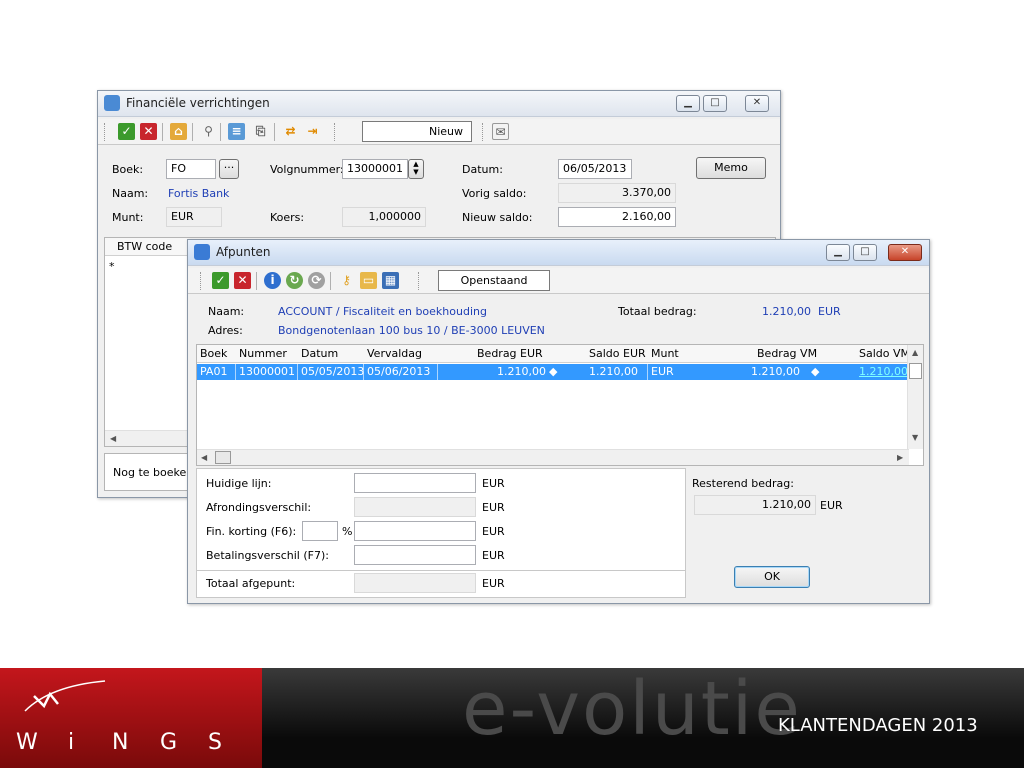 The width and height of the screenshot is (1024, 768). What do you see at coordinates (170, 742) in the screenshot?
I see `logo-letter-g: G` at bounding box center [170, 742].